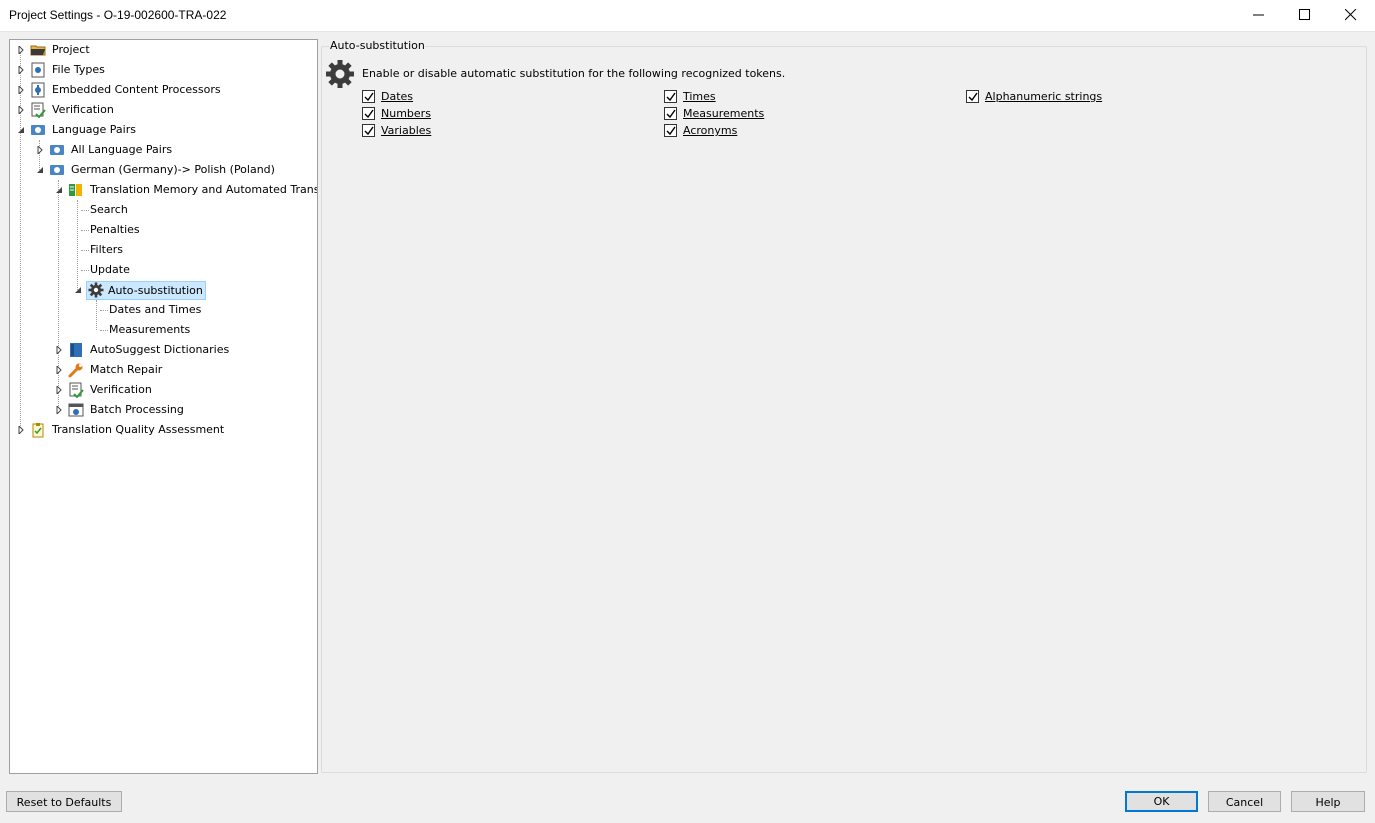  I want to click on tree-item-translation-quality-assessment: Translation Quality Assessment, so click(160, 430).